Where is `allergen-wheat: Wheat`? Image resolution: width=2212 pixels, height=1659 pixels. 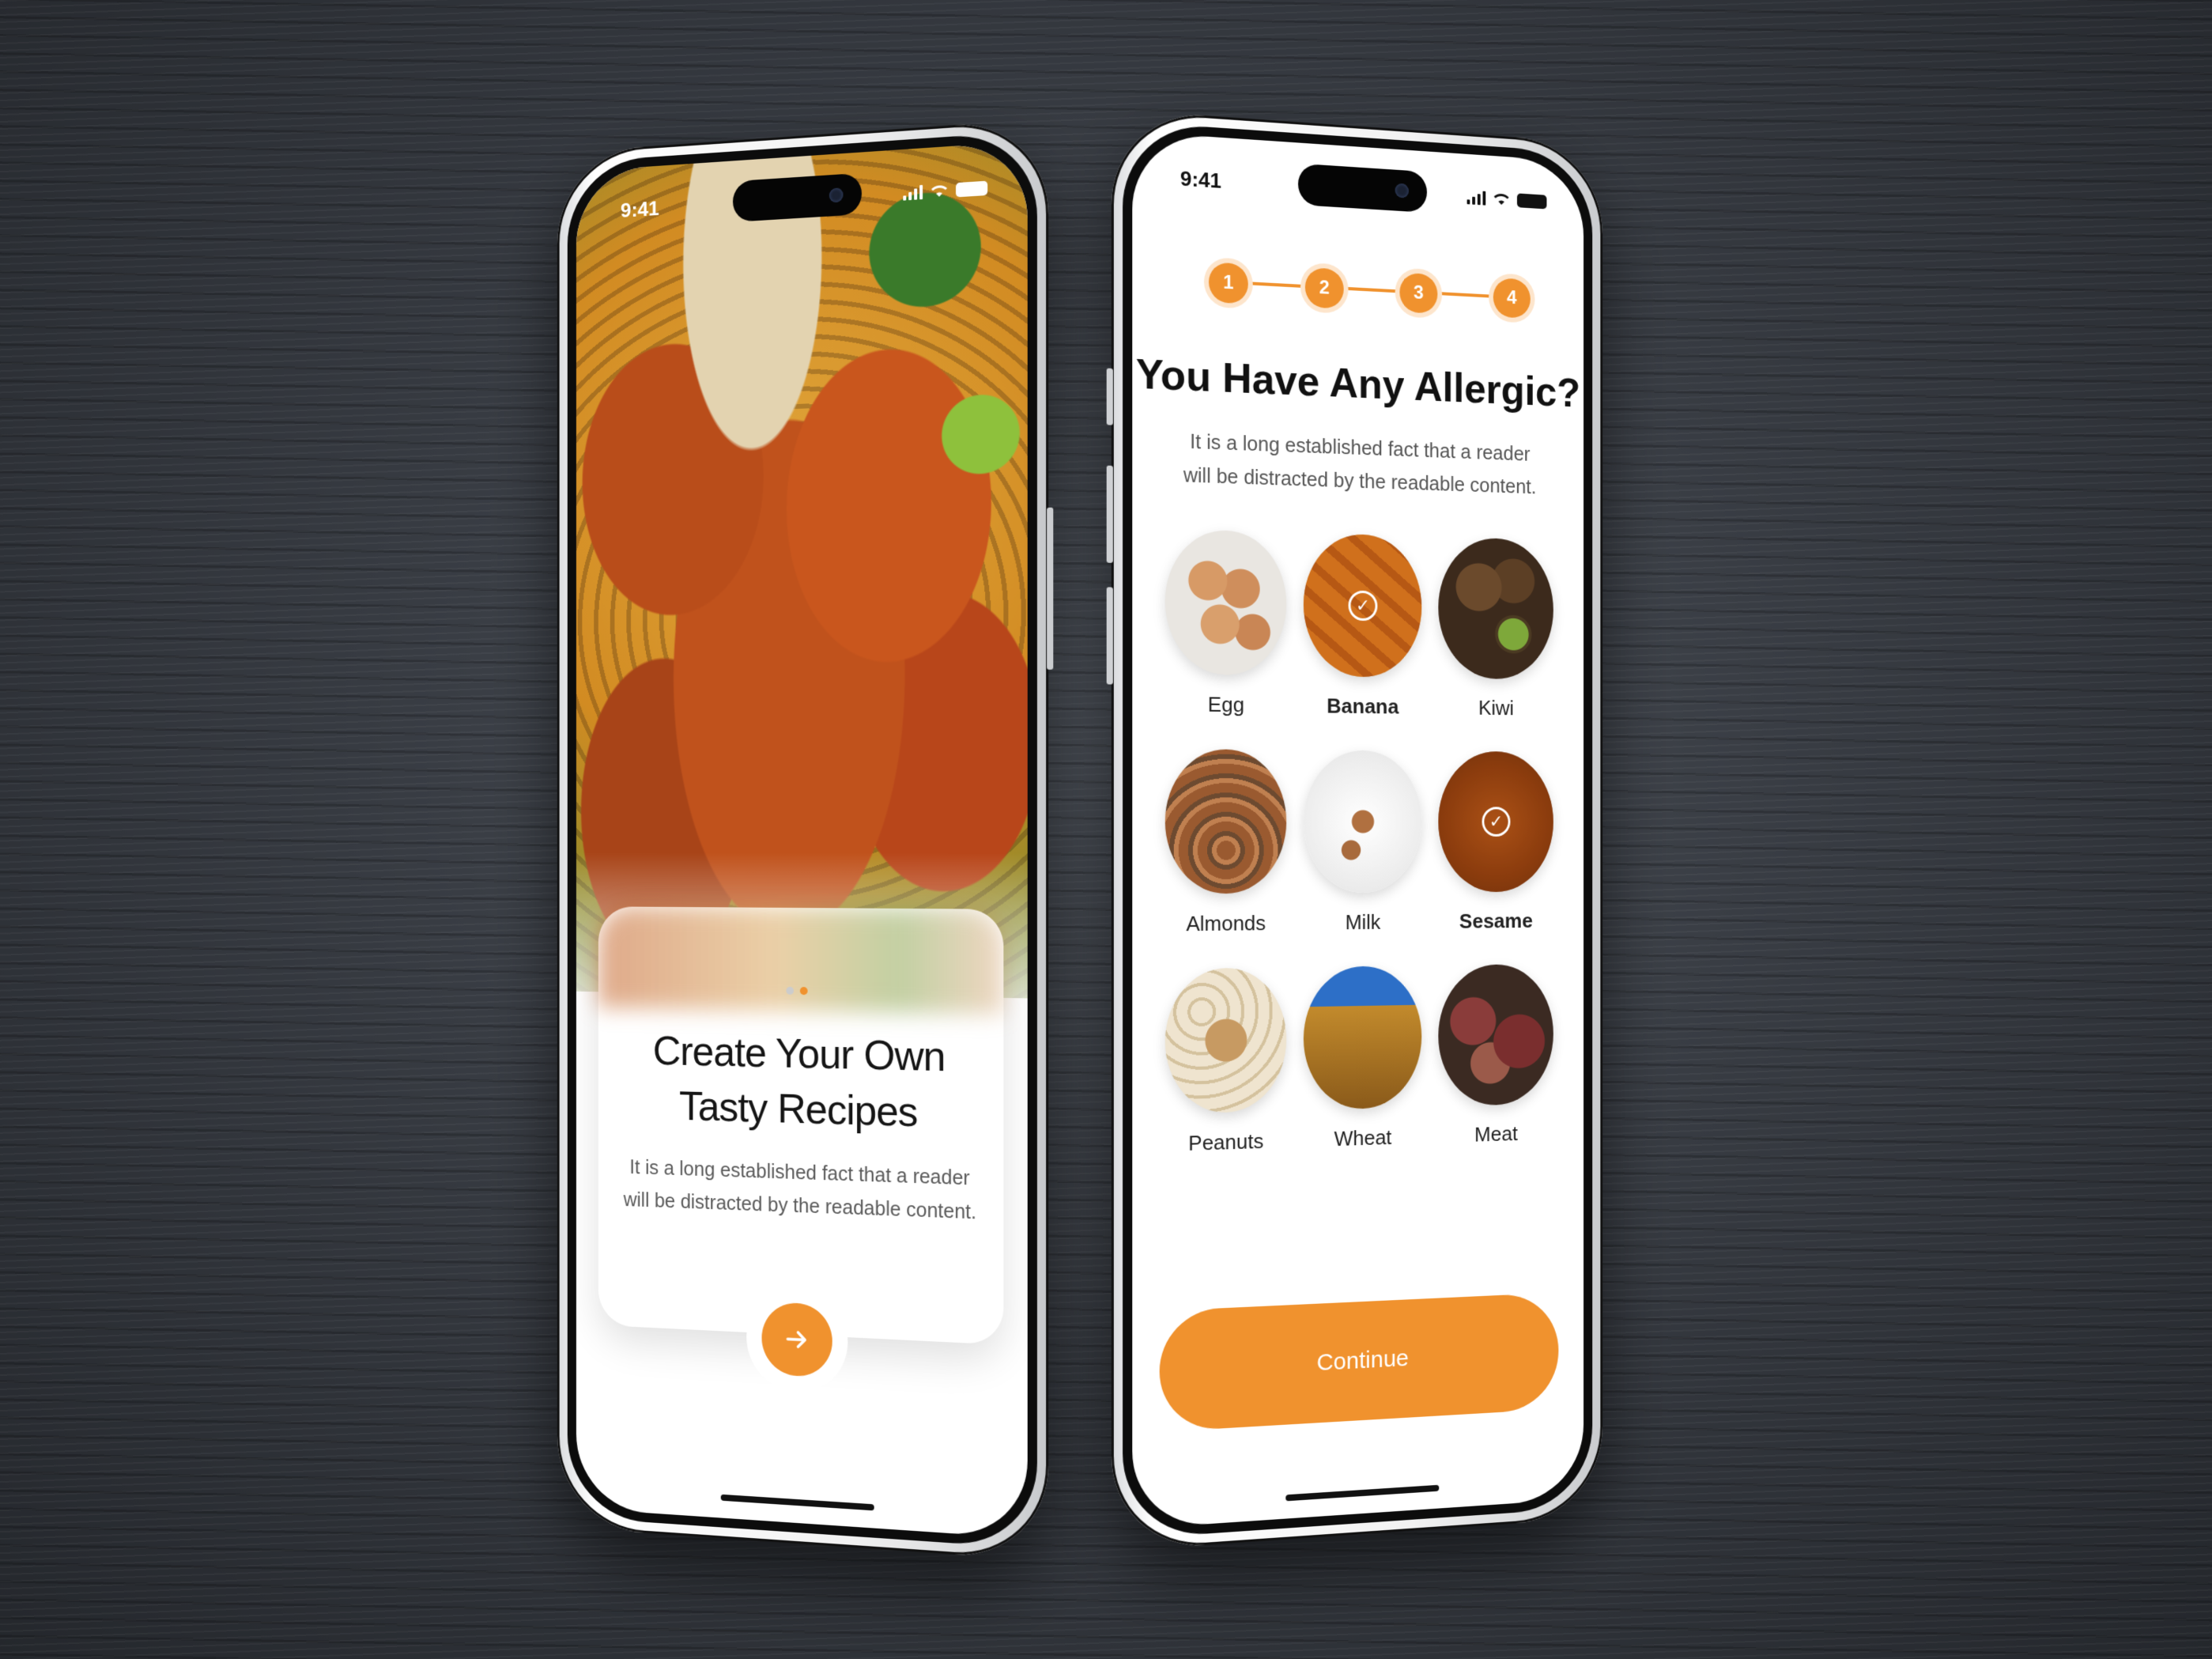
allergen-wheat: Wheat is located at coordinates (1362, 1059).